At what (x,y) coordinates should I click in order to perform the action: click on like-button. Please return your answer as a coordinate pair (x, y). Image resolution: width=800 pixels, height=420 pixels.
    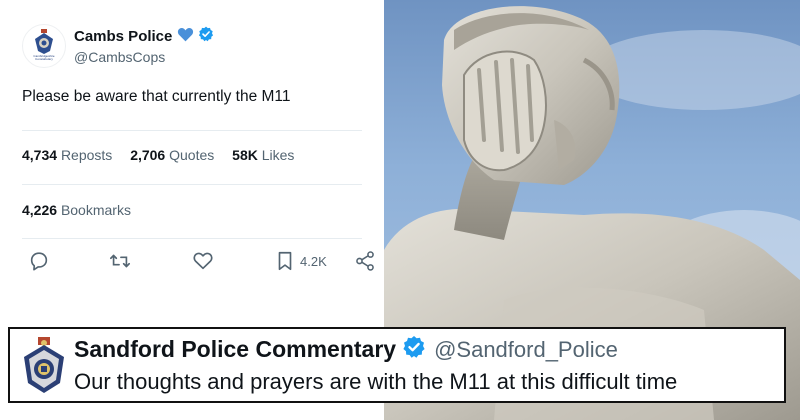
    Looking at the image, I should click on (203, 261).